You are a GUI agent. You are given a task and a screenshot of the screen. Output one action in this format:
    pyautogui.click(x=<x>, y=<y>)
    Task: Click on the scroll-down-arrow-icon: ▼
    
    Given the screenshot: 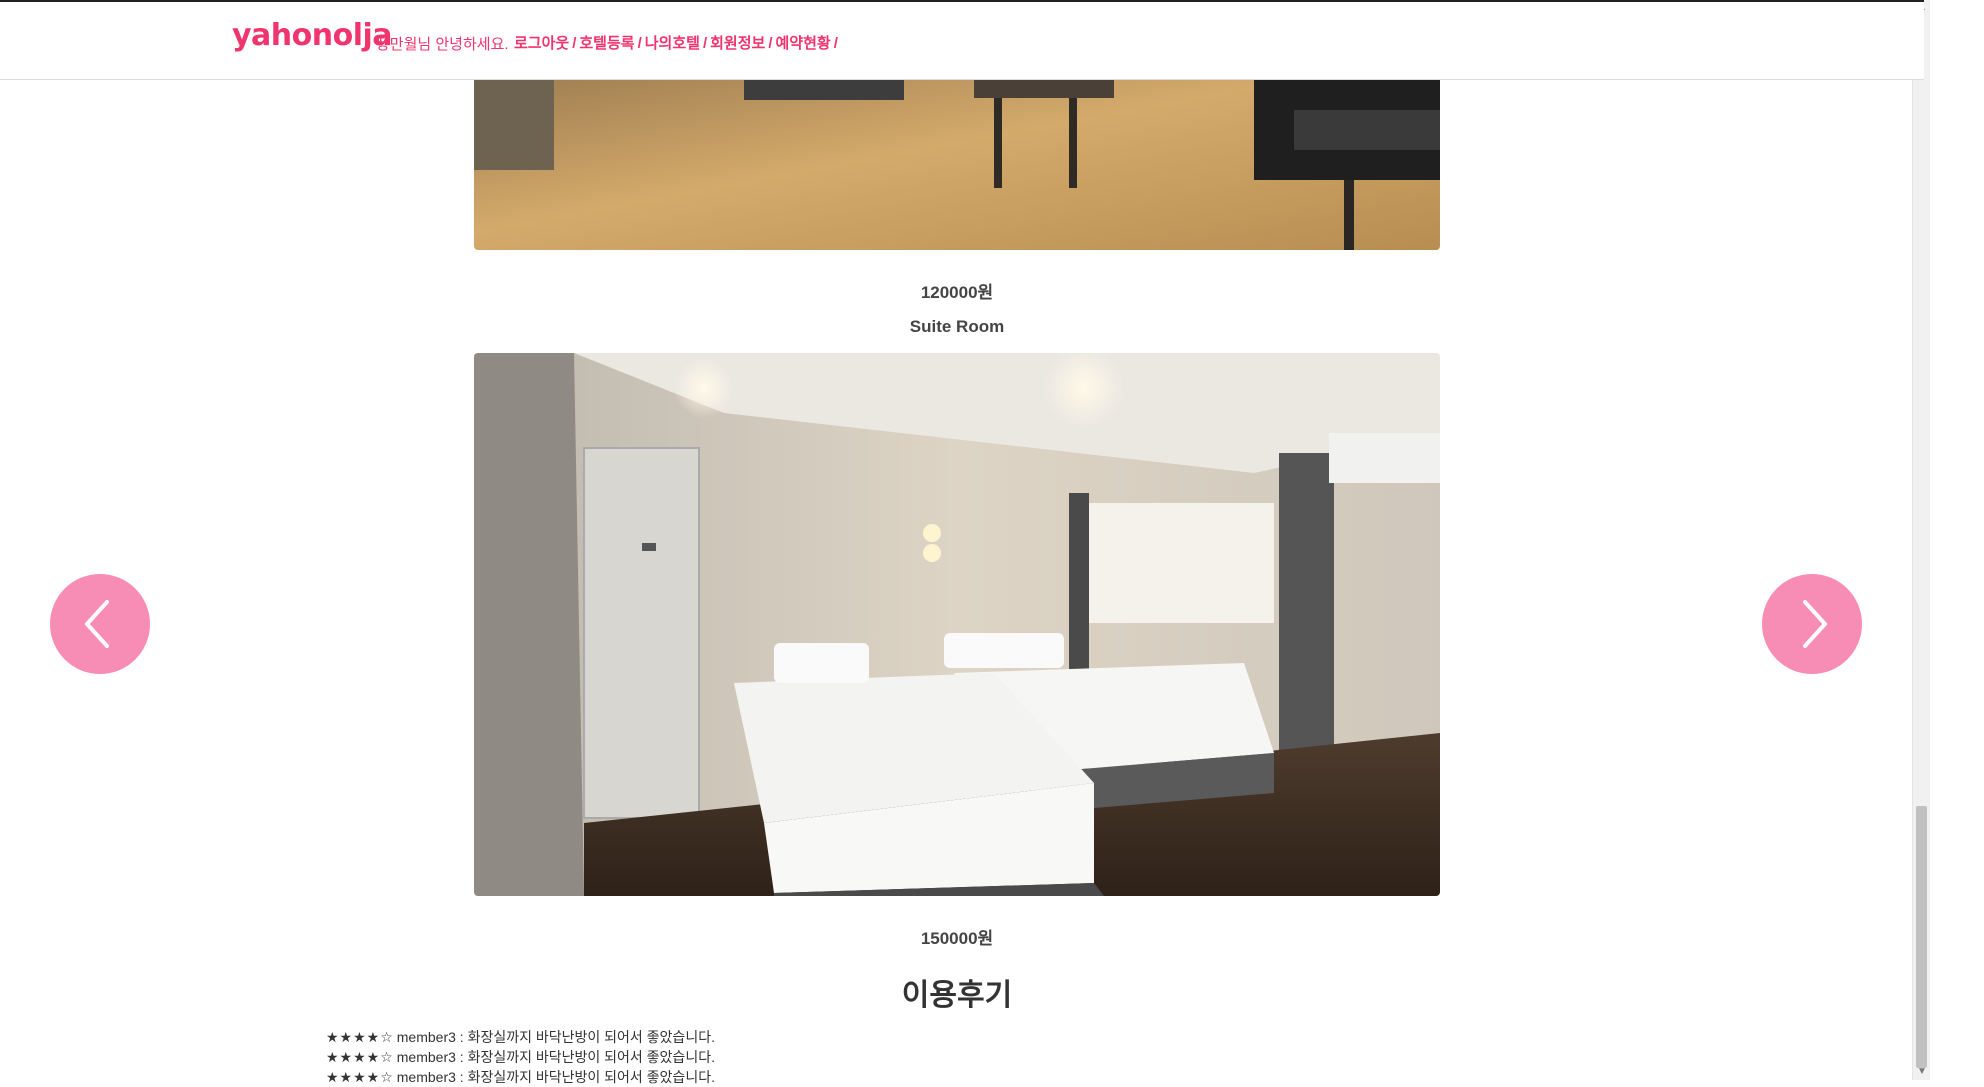 What is the action you would take?
    pyautogui.click(x=1922, y=1072)
    